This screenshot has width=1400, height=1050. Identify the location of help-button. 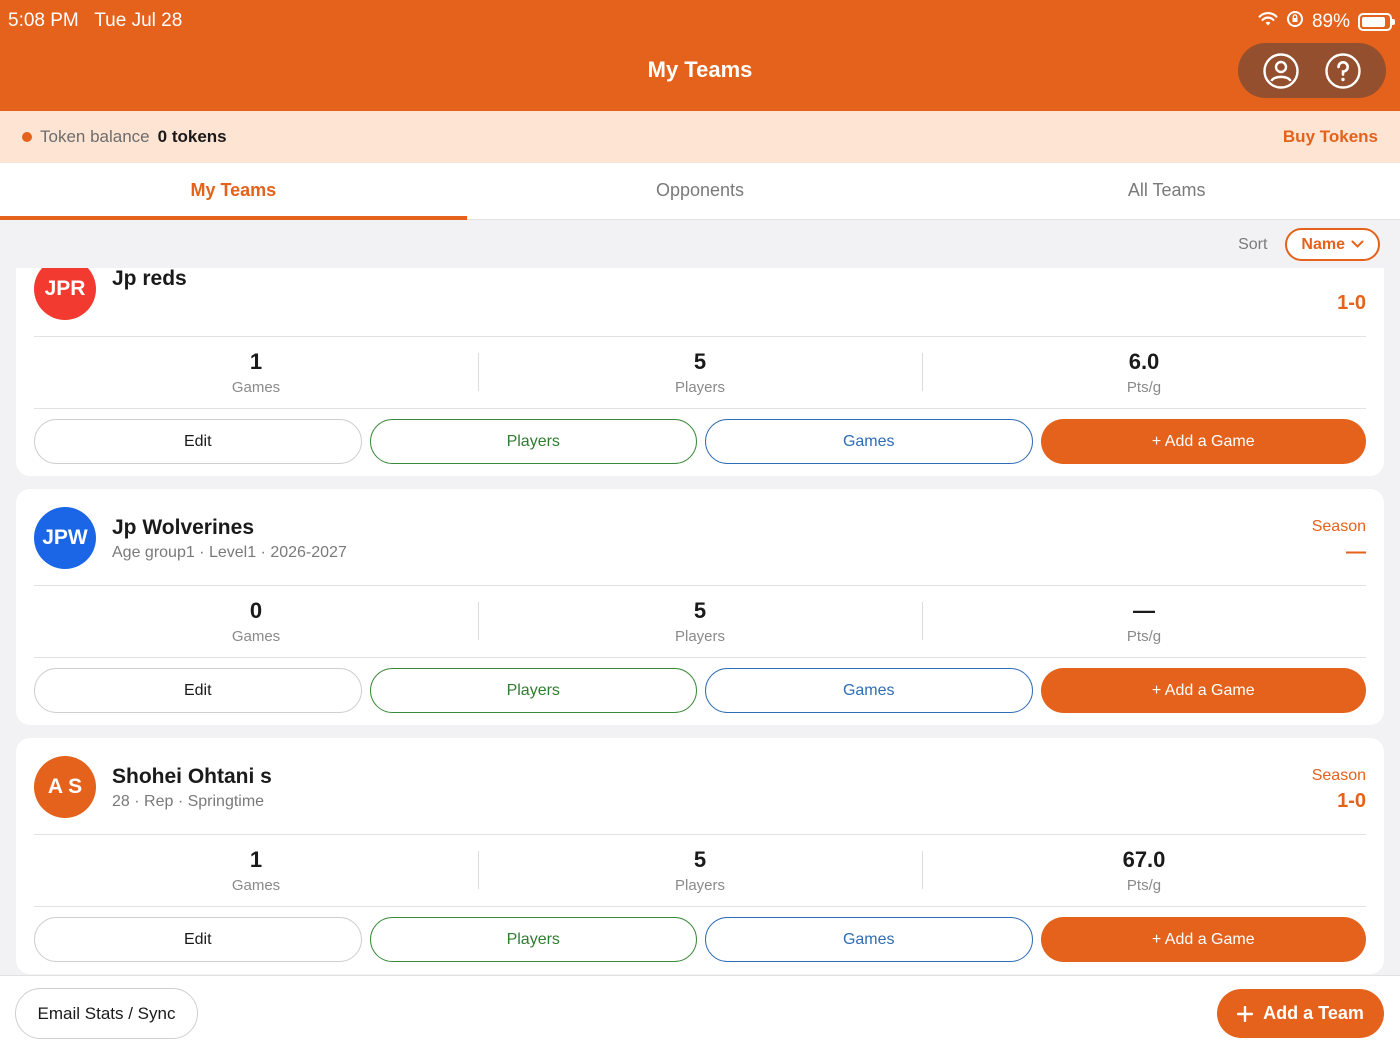
(1343, 71).